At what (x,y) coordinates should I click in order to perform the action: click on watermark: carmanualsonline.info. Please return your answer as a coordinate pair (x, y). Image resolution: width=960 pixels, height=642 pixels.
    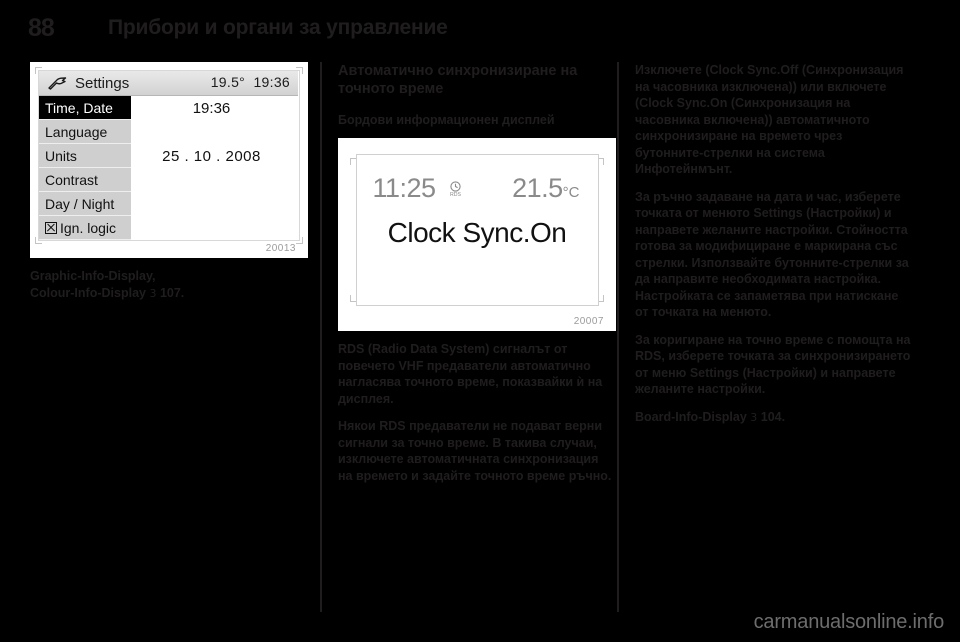
    Looking at the image, I should click on (849, 622).